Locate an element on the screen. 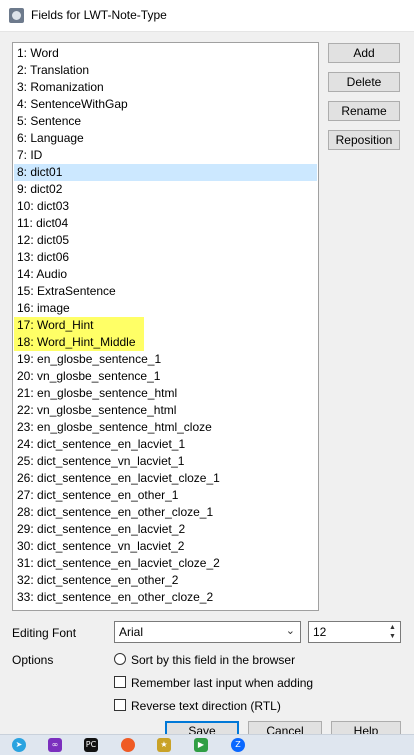 Image resolution: width=414 pixels, height=755 pixels. app-icon is located at coordinates (16, 15).